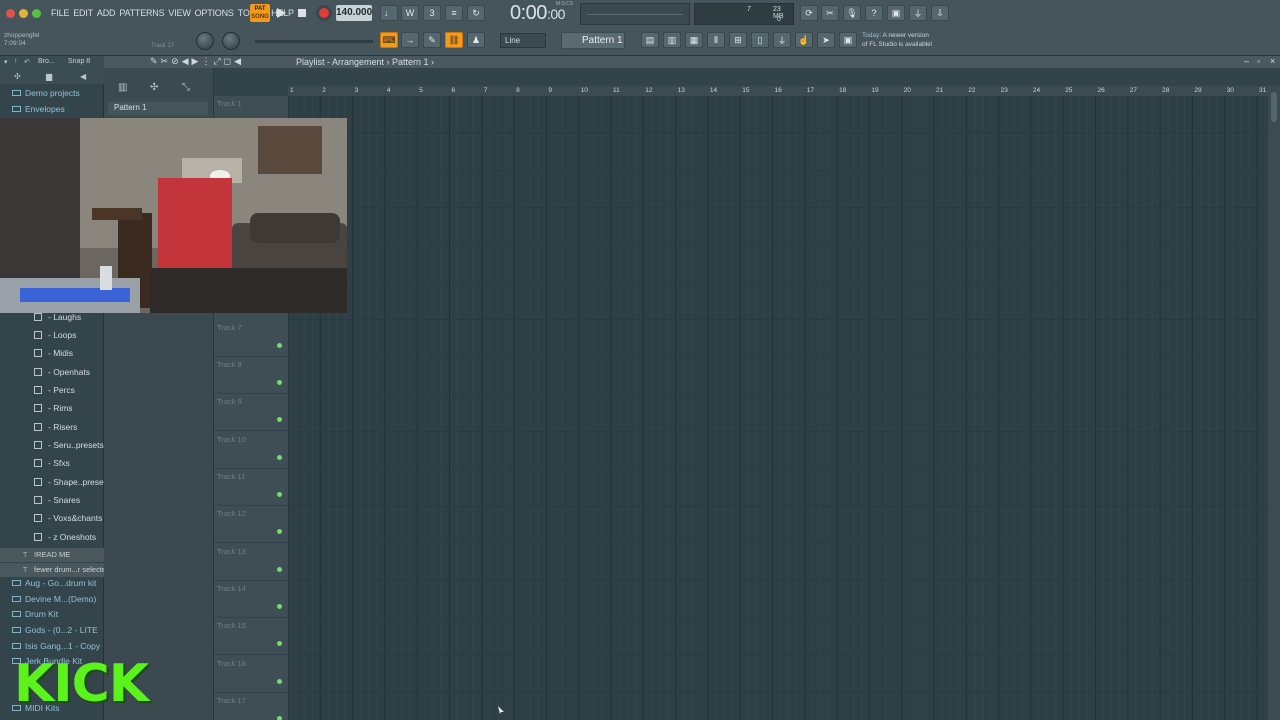  What do you see at coordinates (205, 41) in the screenshot?
I see `main-volume-knob` at bounding box center [205, 41].